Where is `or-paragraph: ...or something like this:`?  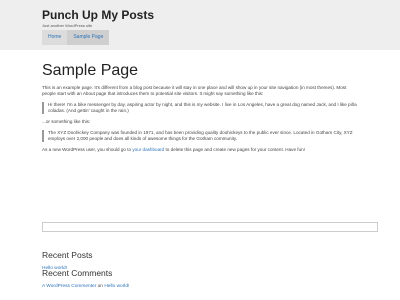 or-paragraph: ...or something like this: is located at coordinates (66, 121).